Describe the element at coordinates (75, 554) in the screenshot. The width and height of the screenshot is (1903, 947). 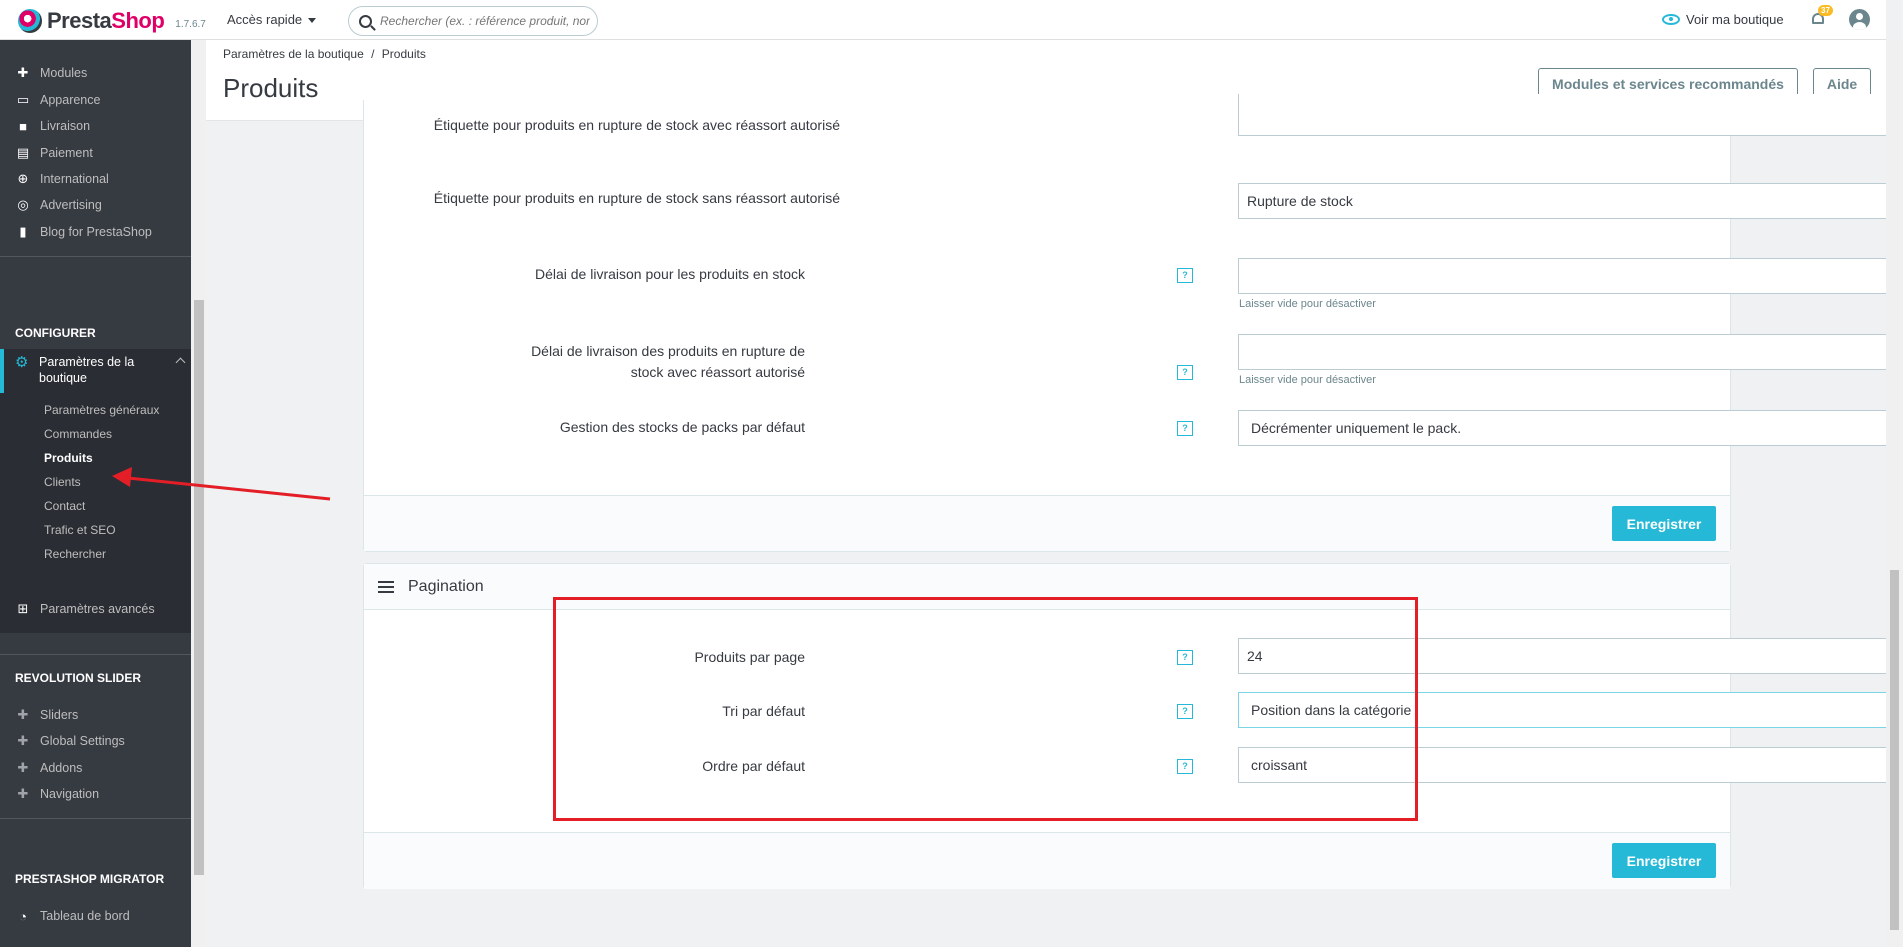
I see `sidebar-subitem-search: Rechercher` at that location.